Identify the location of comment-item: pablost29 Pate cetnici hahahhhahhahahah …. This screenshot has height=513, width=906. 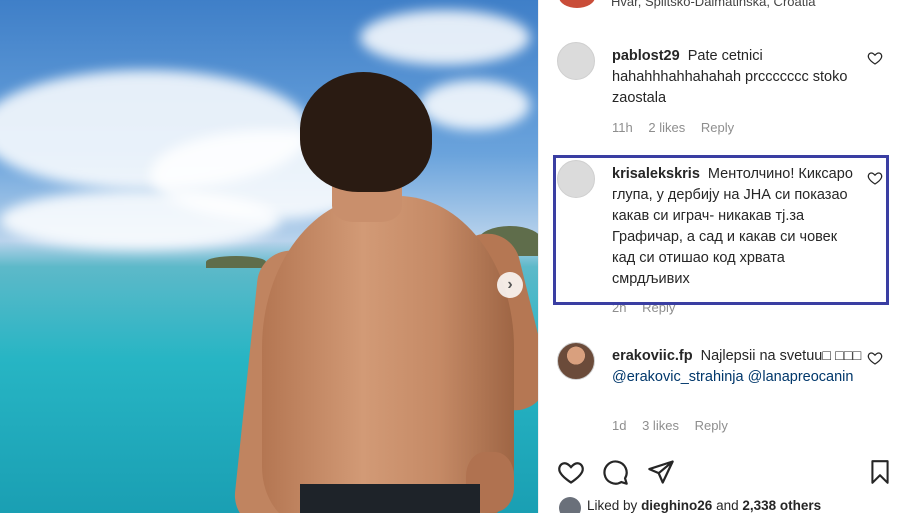
(727, 92).